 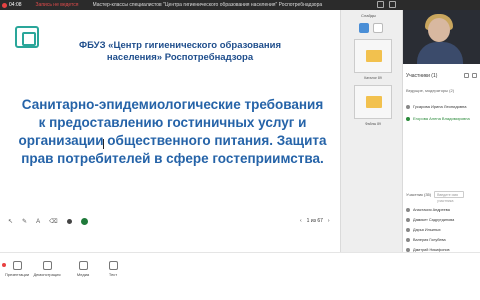 I want to click on slides-panel-title: Слайды, so click(x=368, y=15).